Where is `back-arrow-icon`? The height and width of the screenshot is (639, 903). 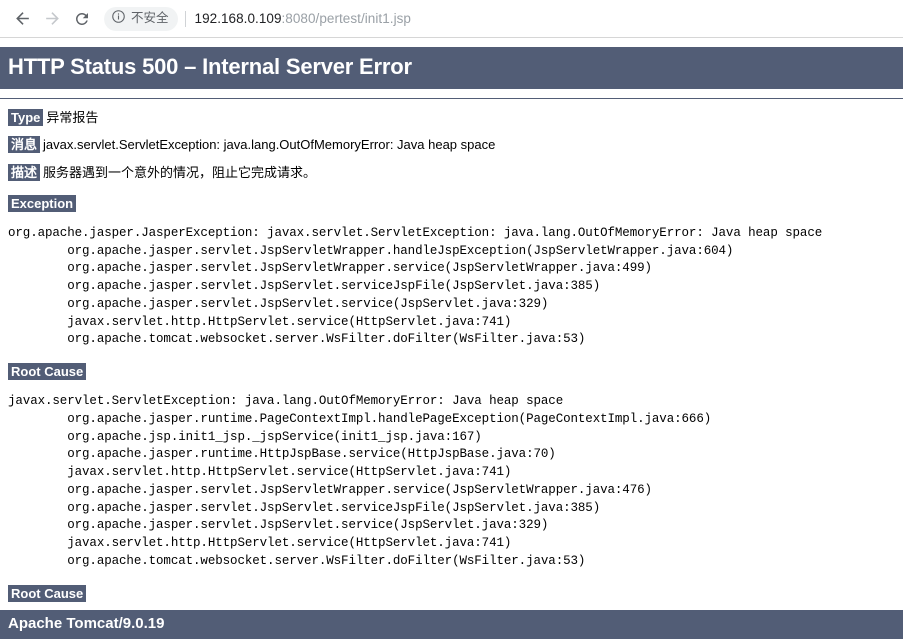 back-arrow-icon is located at coordinates (22, 18).